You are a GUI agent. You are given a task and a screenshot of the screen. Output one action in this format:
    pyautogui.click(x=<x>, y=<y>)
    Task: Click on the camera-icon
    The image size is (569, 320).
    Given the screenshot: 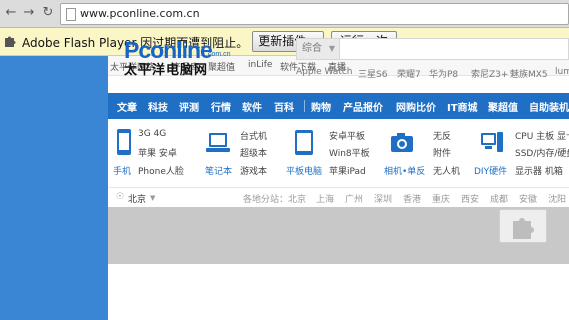 What is the action you would take?
    pyautogui.click(x=402, y=143)
    